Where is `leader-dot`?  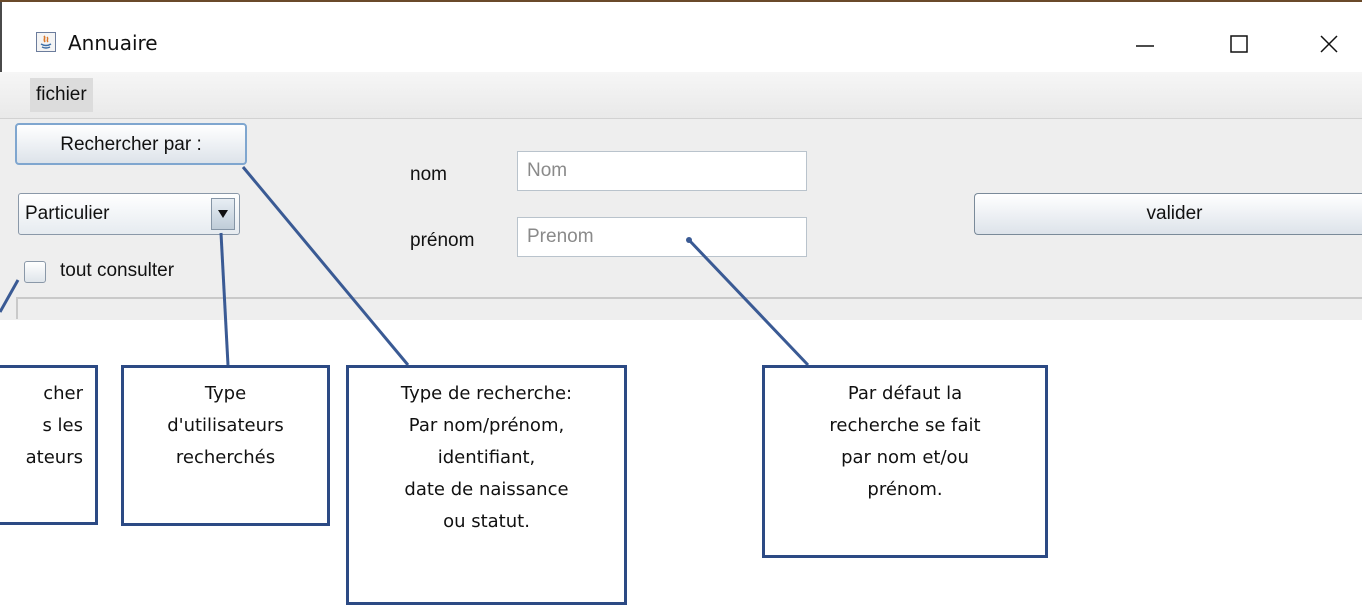 leader-dot is located at coordinates (689, 240).